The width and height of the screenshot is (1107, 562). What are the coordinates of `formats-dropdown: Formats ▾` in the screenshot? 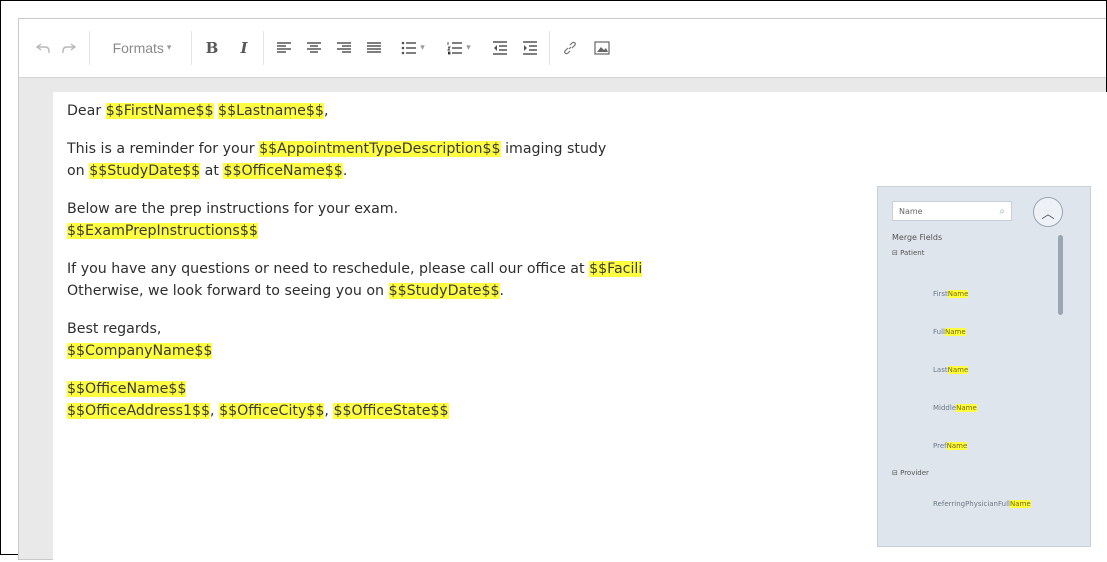 It's located at (142, 48).